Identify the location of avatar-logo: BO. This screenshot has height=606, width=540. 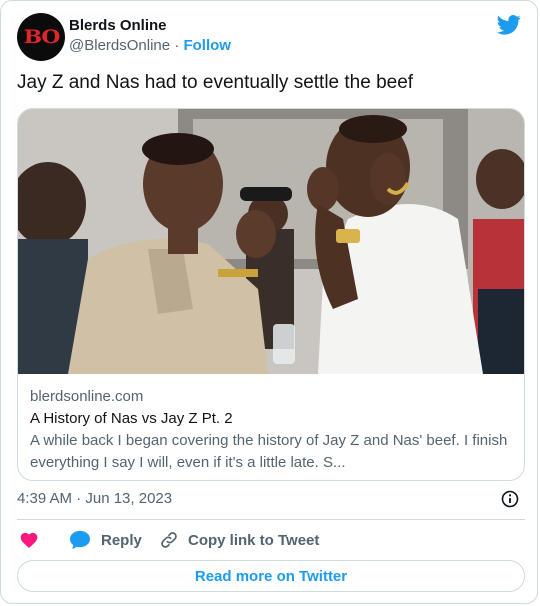
(41, 37).